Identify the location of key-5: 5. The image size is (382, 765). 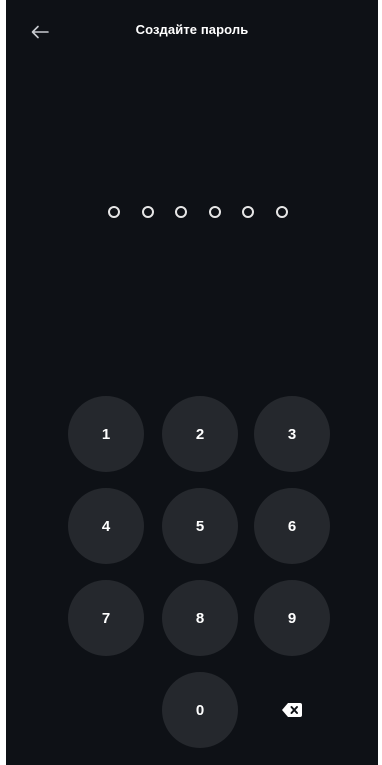
(200, 526).